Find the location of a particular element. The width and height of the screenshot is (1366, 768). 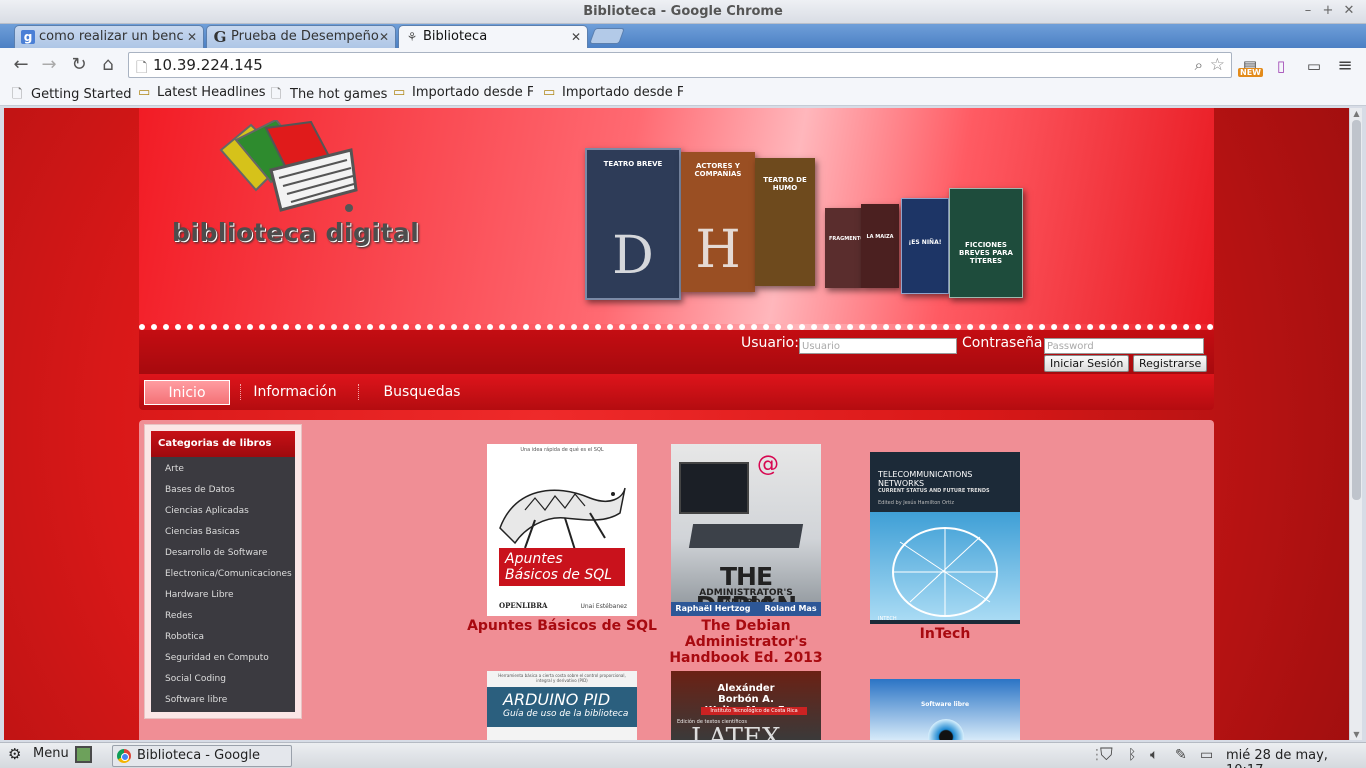

laptop-screen-icon is located at coordinates (714, 488).